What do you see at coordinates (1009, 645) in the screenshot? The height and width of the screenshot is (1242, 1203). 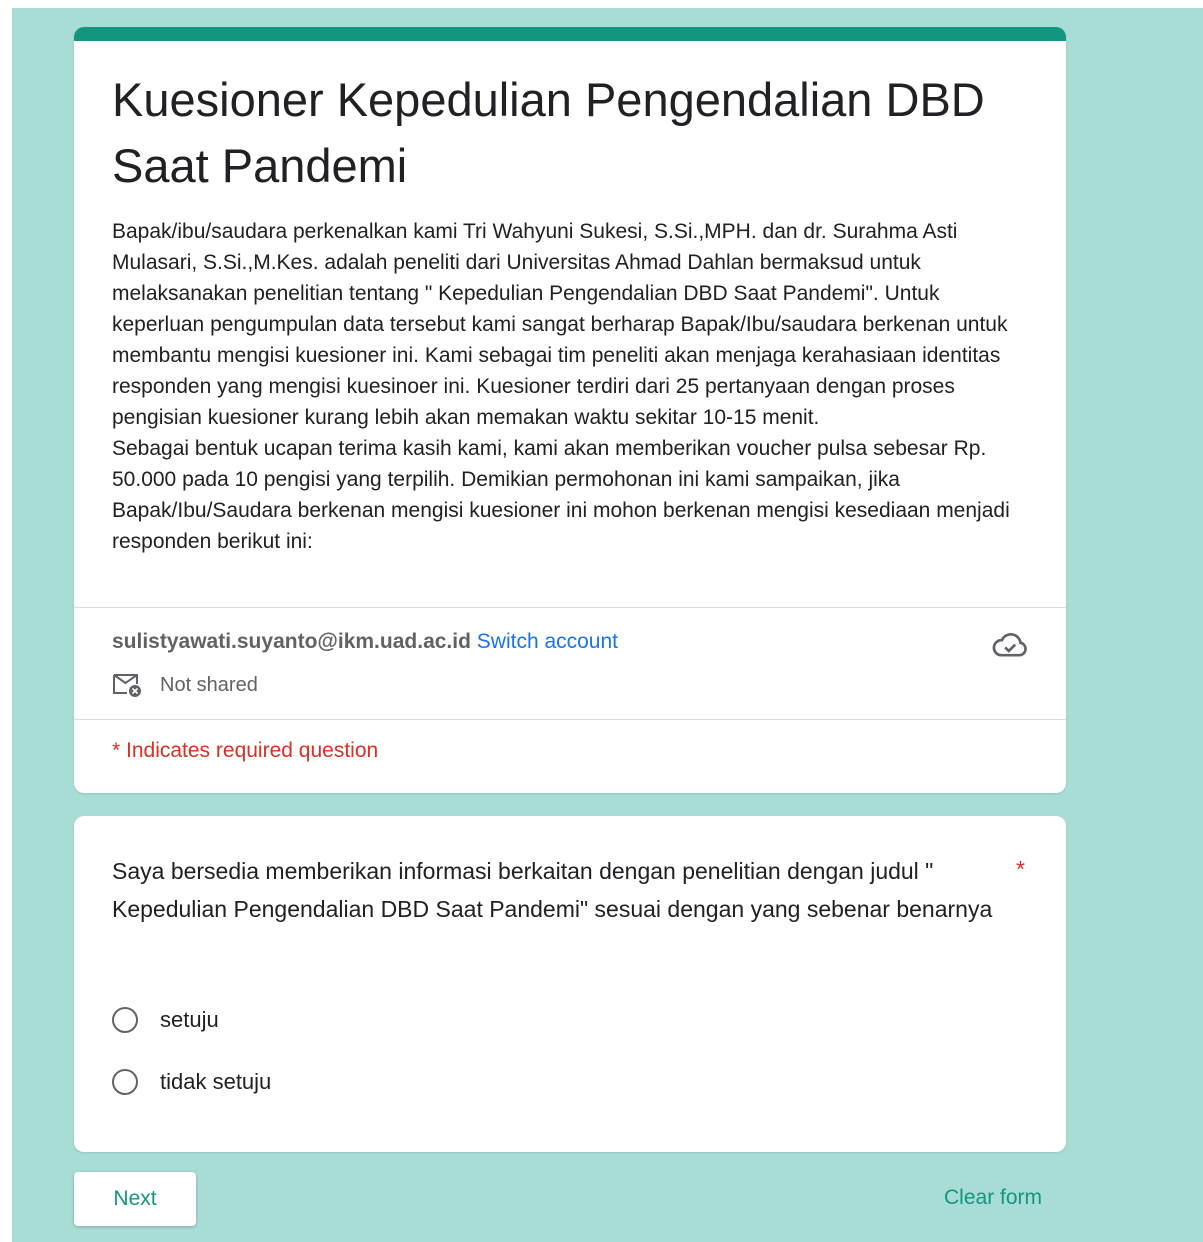 I see `cloud-done-icon` at bounding box center [1009, 645].